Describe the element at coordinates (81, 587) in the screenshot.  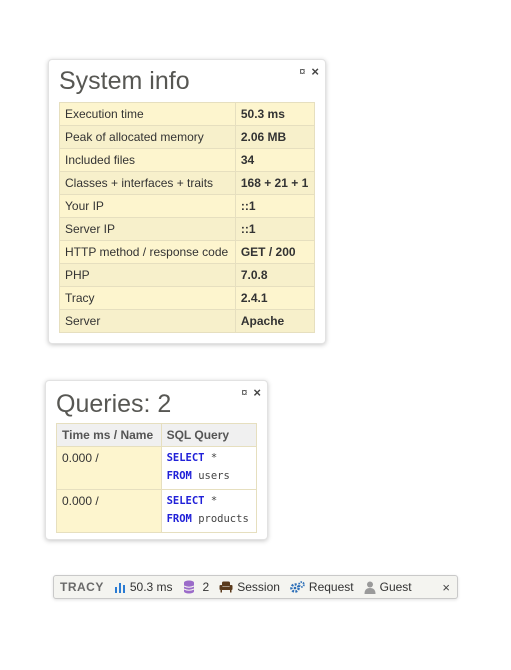
I see `tracy-logo: TRACY` at that location.